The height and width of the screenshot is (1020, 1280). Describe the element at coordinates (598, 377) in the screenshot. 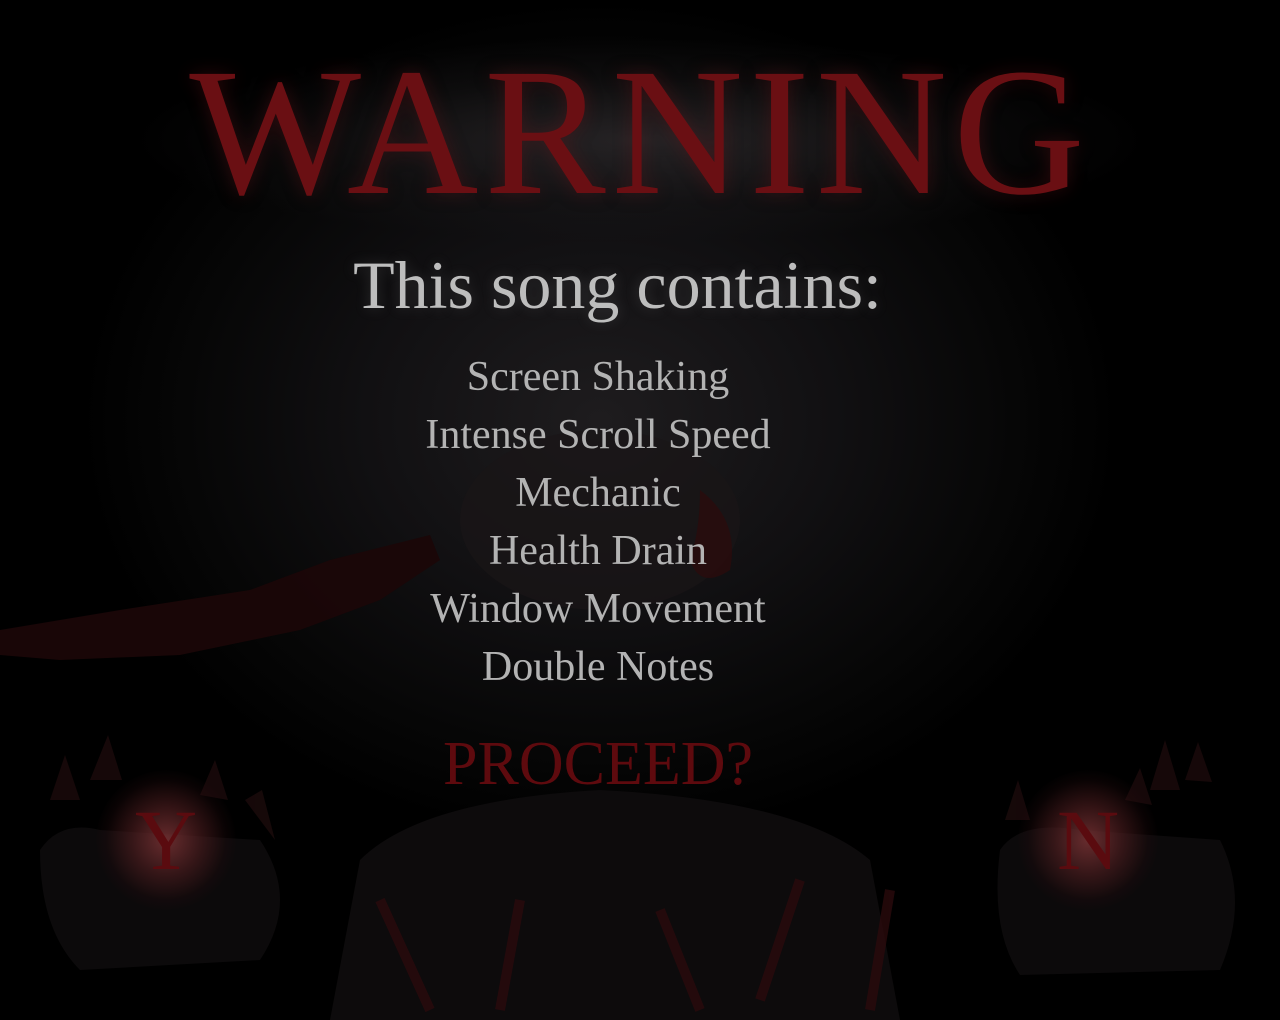

I see `warning-item-screen-shaking: Screen Shaking` at that location.